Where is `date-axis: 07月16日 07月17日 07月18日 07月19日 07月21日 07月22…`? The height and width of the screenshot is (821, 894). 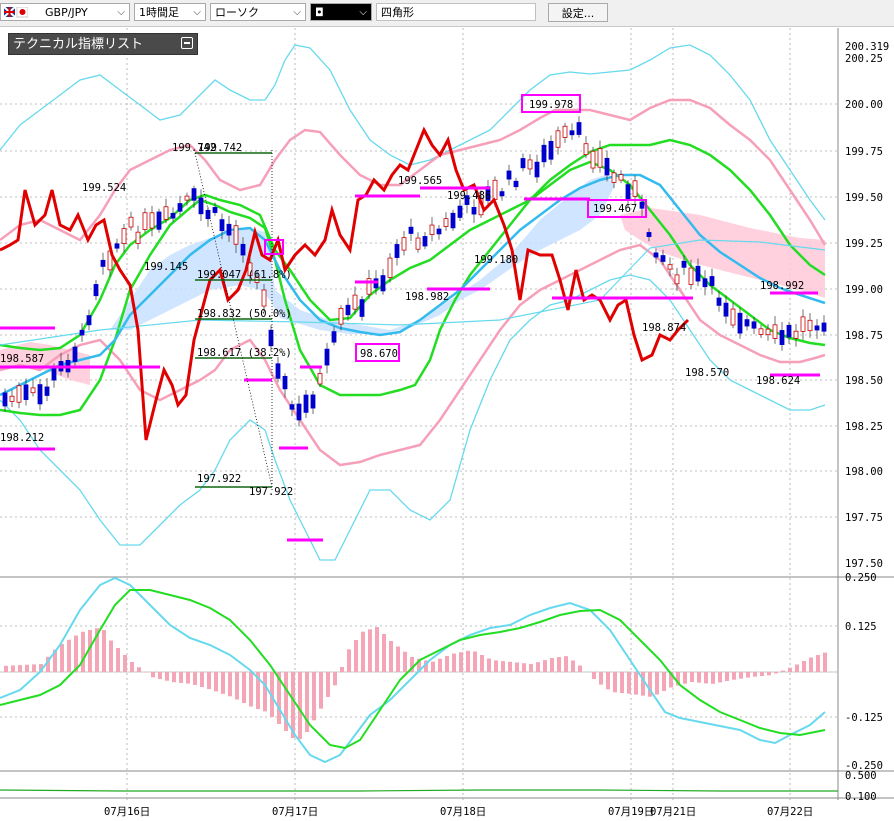 date-axis: 07月16日 07月17日 07月18日 07月19日 07月21日 07月22… is located at coordinates (458, 812).